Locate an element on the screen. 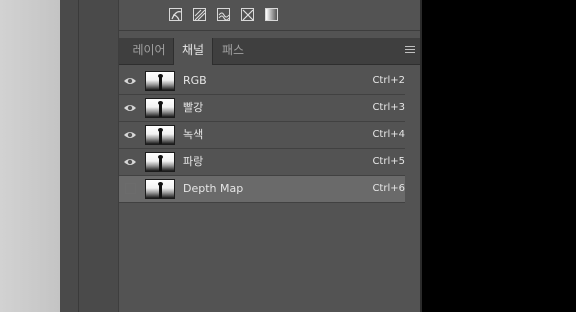 The width and height of the screenshot is (576, 312). channel-name: 파랑 is located at coordinates (193, 161).